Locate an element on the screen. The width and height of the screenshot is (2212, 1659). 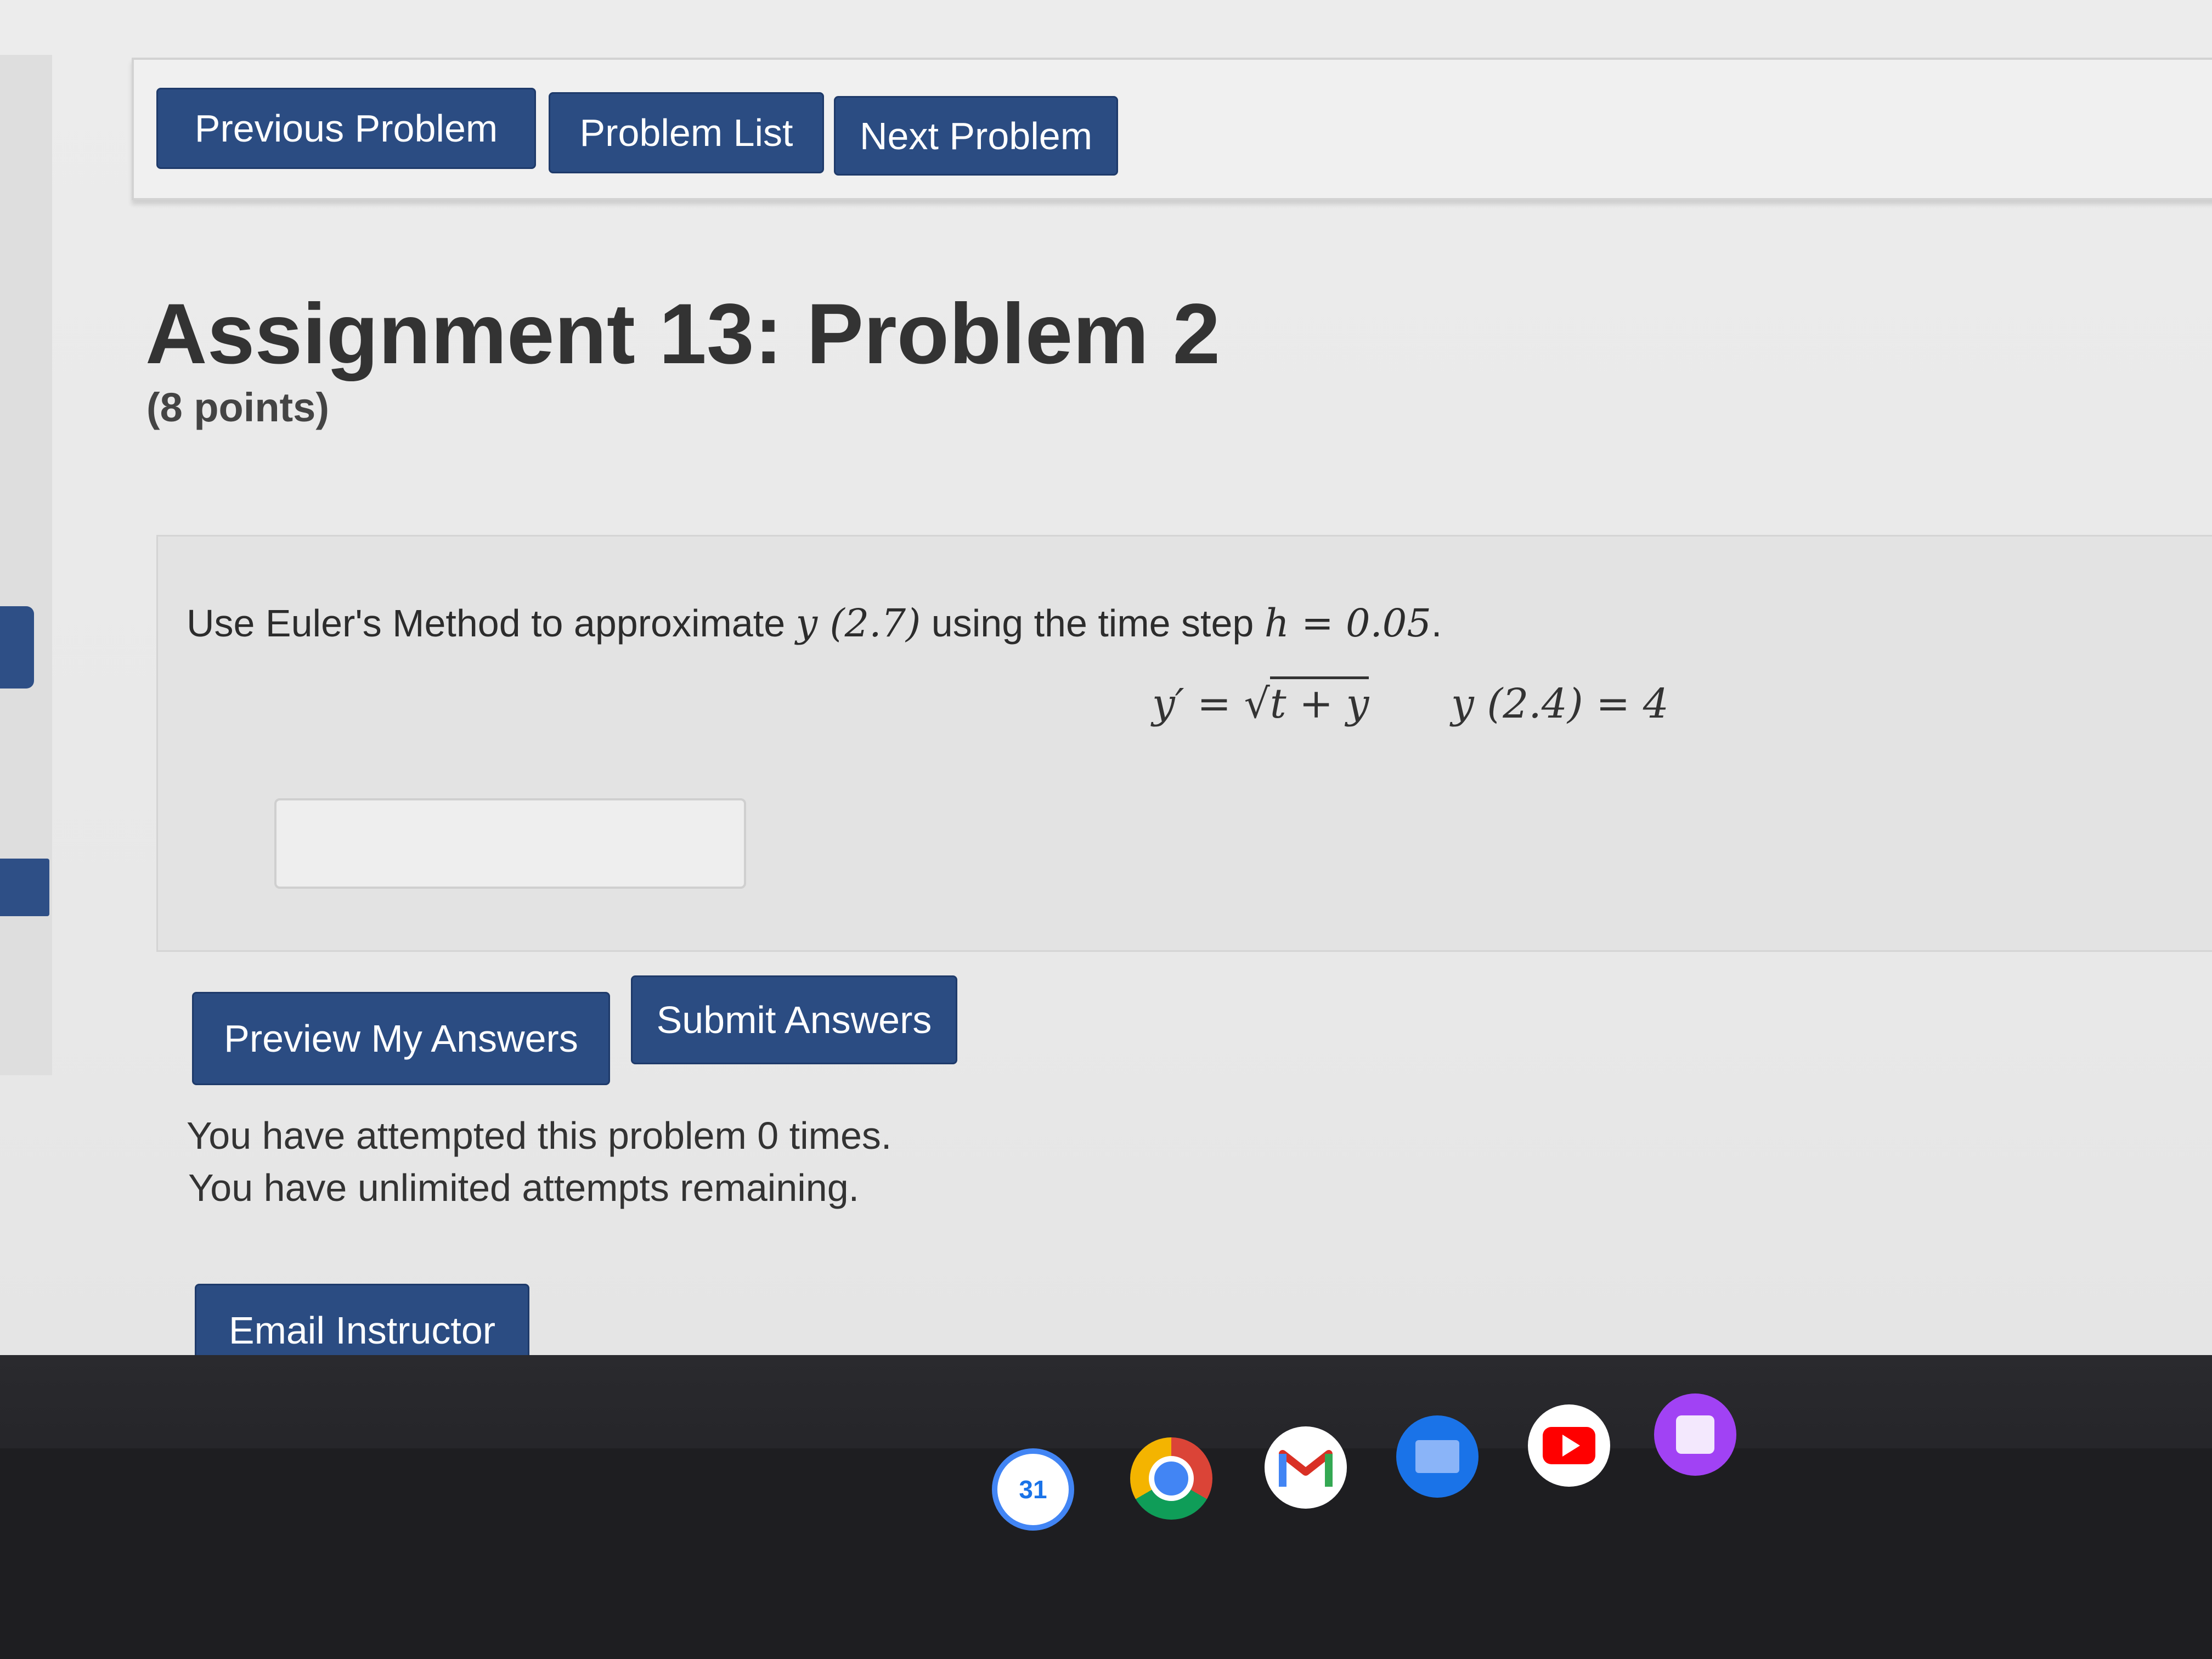
youtube-glyph is located at coordinates (1569, 1445).